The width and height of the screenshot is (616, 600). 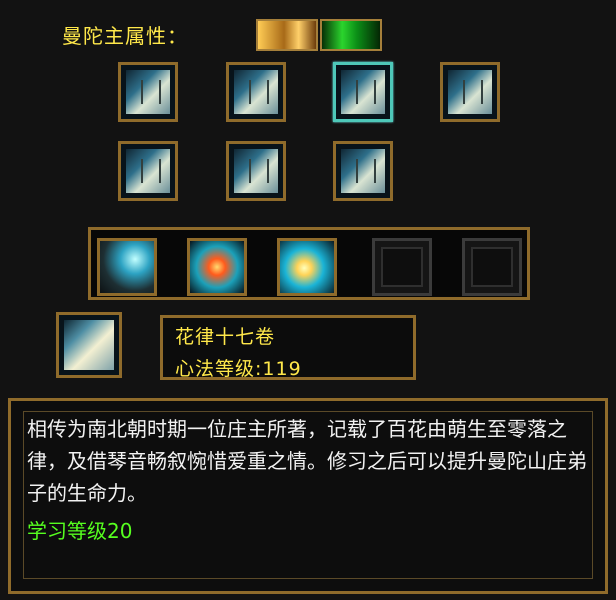 I want to click on selected-book, so click(x=89, y=345).